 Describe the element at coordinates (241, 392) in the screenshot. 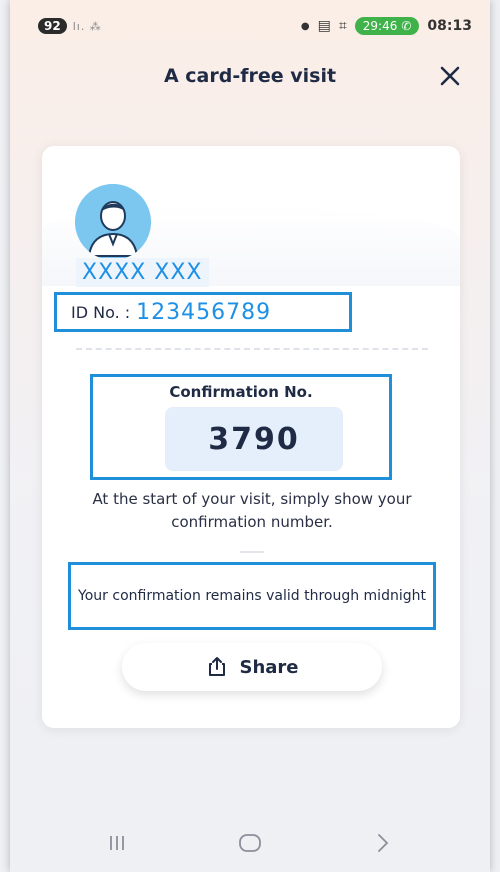

I see `confirmation-label: Confirmation No.` at that location.